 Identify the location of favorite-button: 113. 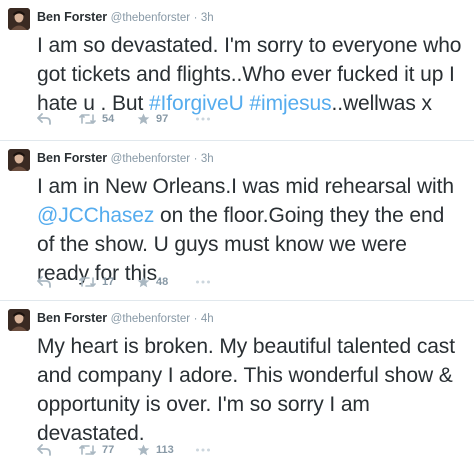
(155, 450).